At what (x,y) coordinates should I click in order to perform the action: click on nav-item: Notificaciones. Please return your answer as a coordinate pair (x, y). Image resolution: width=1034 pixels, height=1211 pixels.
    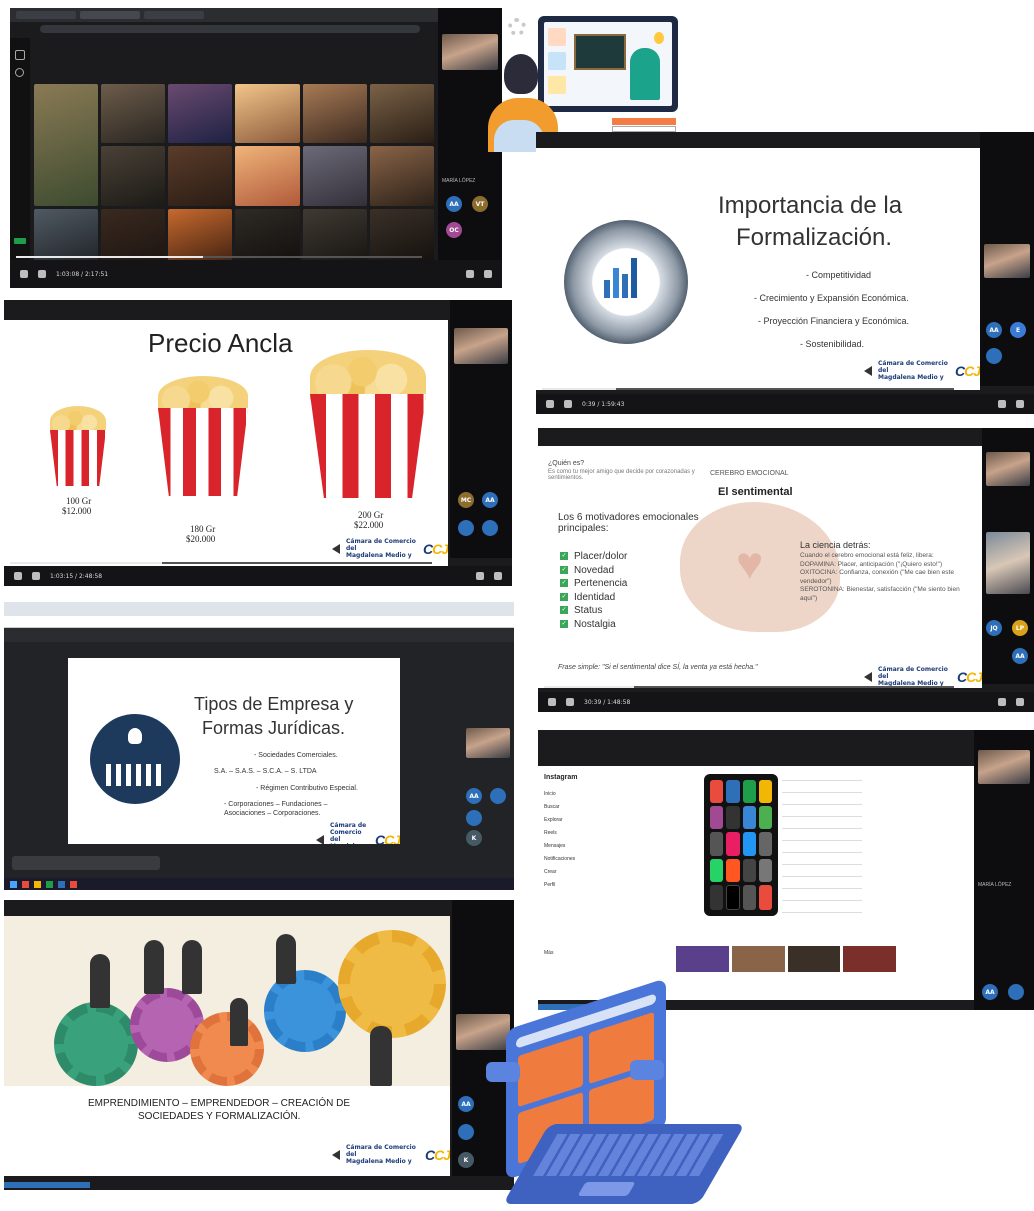
    Looking at the image, I should click on (559, 859).